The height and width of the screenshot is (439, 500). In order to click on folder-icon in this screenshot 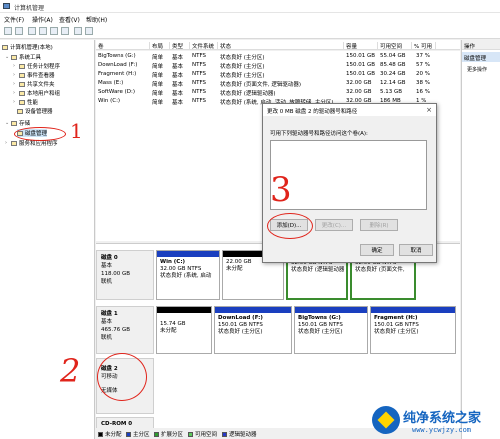, I will do `click(22, 84)`.